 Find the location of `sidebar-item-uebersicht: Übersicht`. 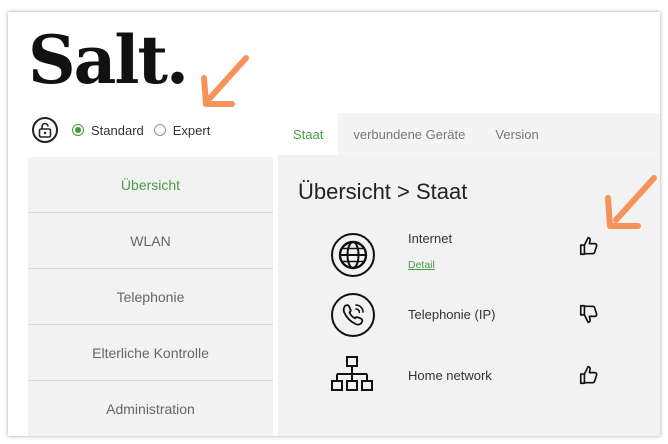

sidebar-item-uebersicht: Übersicht is located at coordinates (150, 185).